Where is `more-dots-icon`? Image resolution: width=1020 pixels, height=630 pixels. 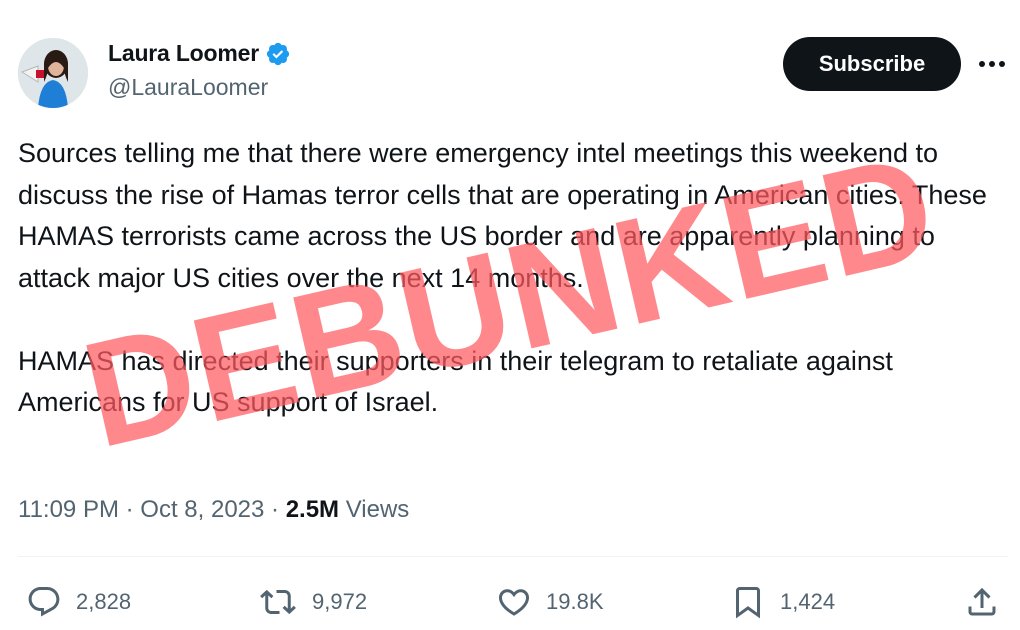
more-dots-icon is located at coordinates (992, 64).